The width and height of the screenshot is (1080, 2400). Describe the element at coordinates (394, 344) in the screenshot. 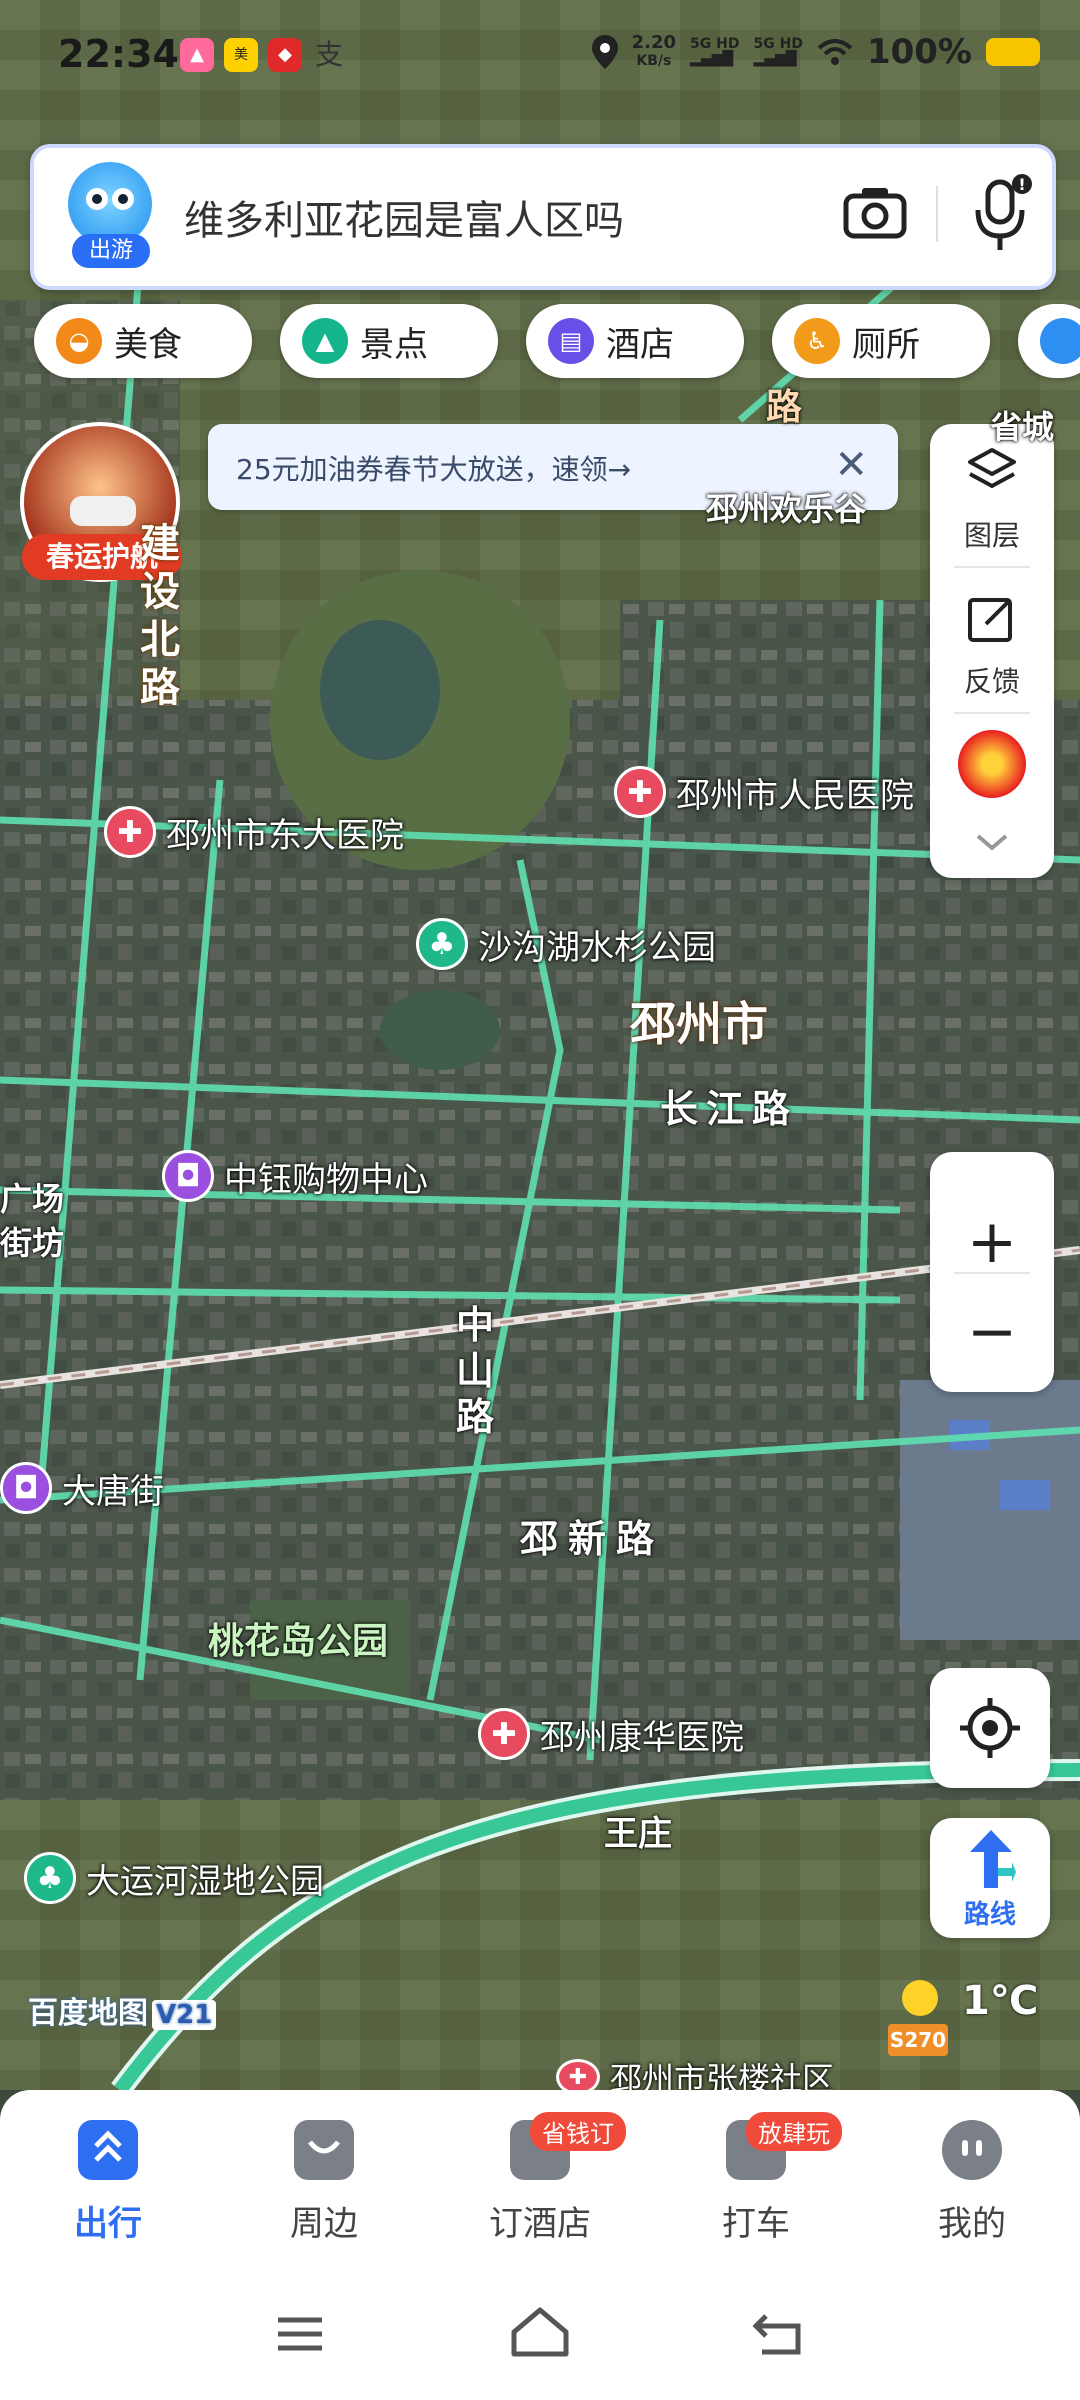

I see `category-label: 景点` at that location.